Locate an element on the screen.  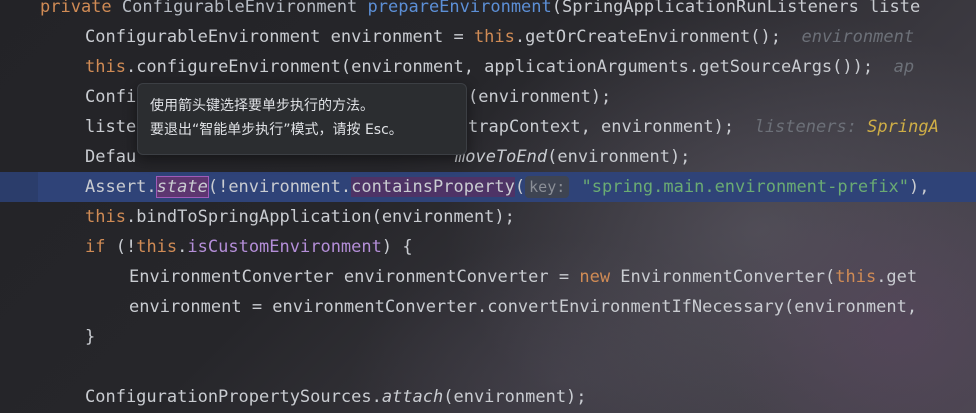
code-keyword: new is located at coordinates (595, 277).